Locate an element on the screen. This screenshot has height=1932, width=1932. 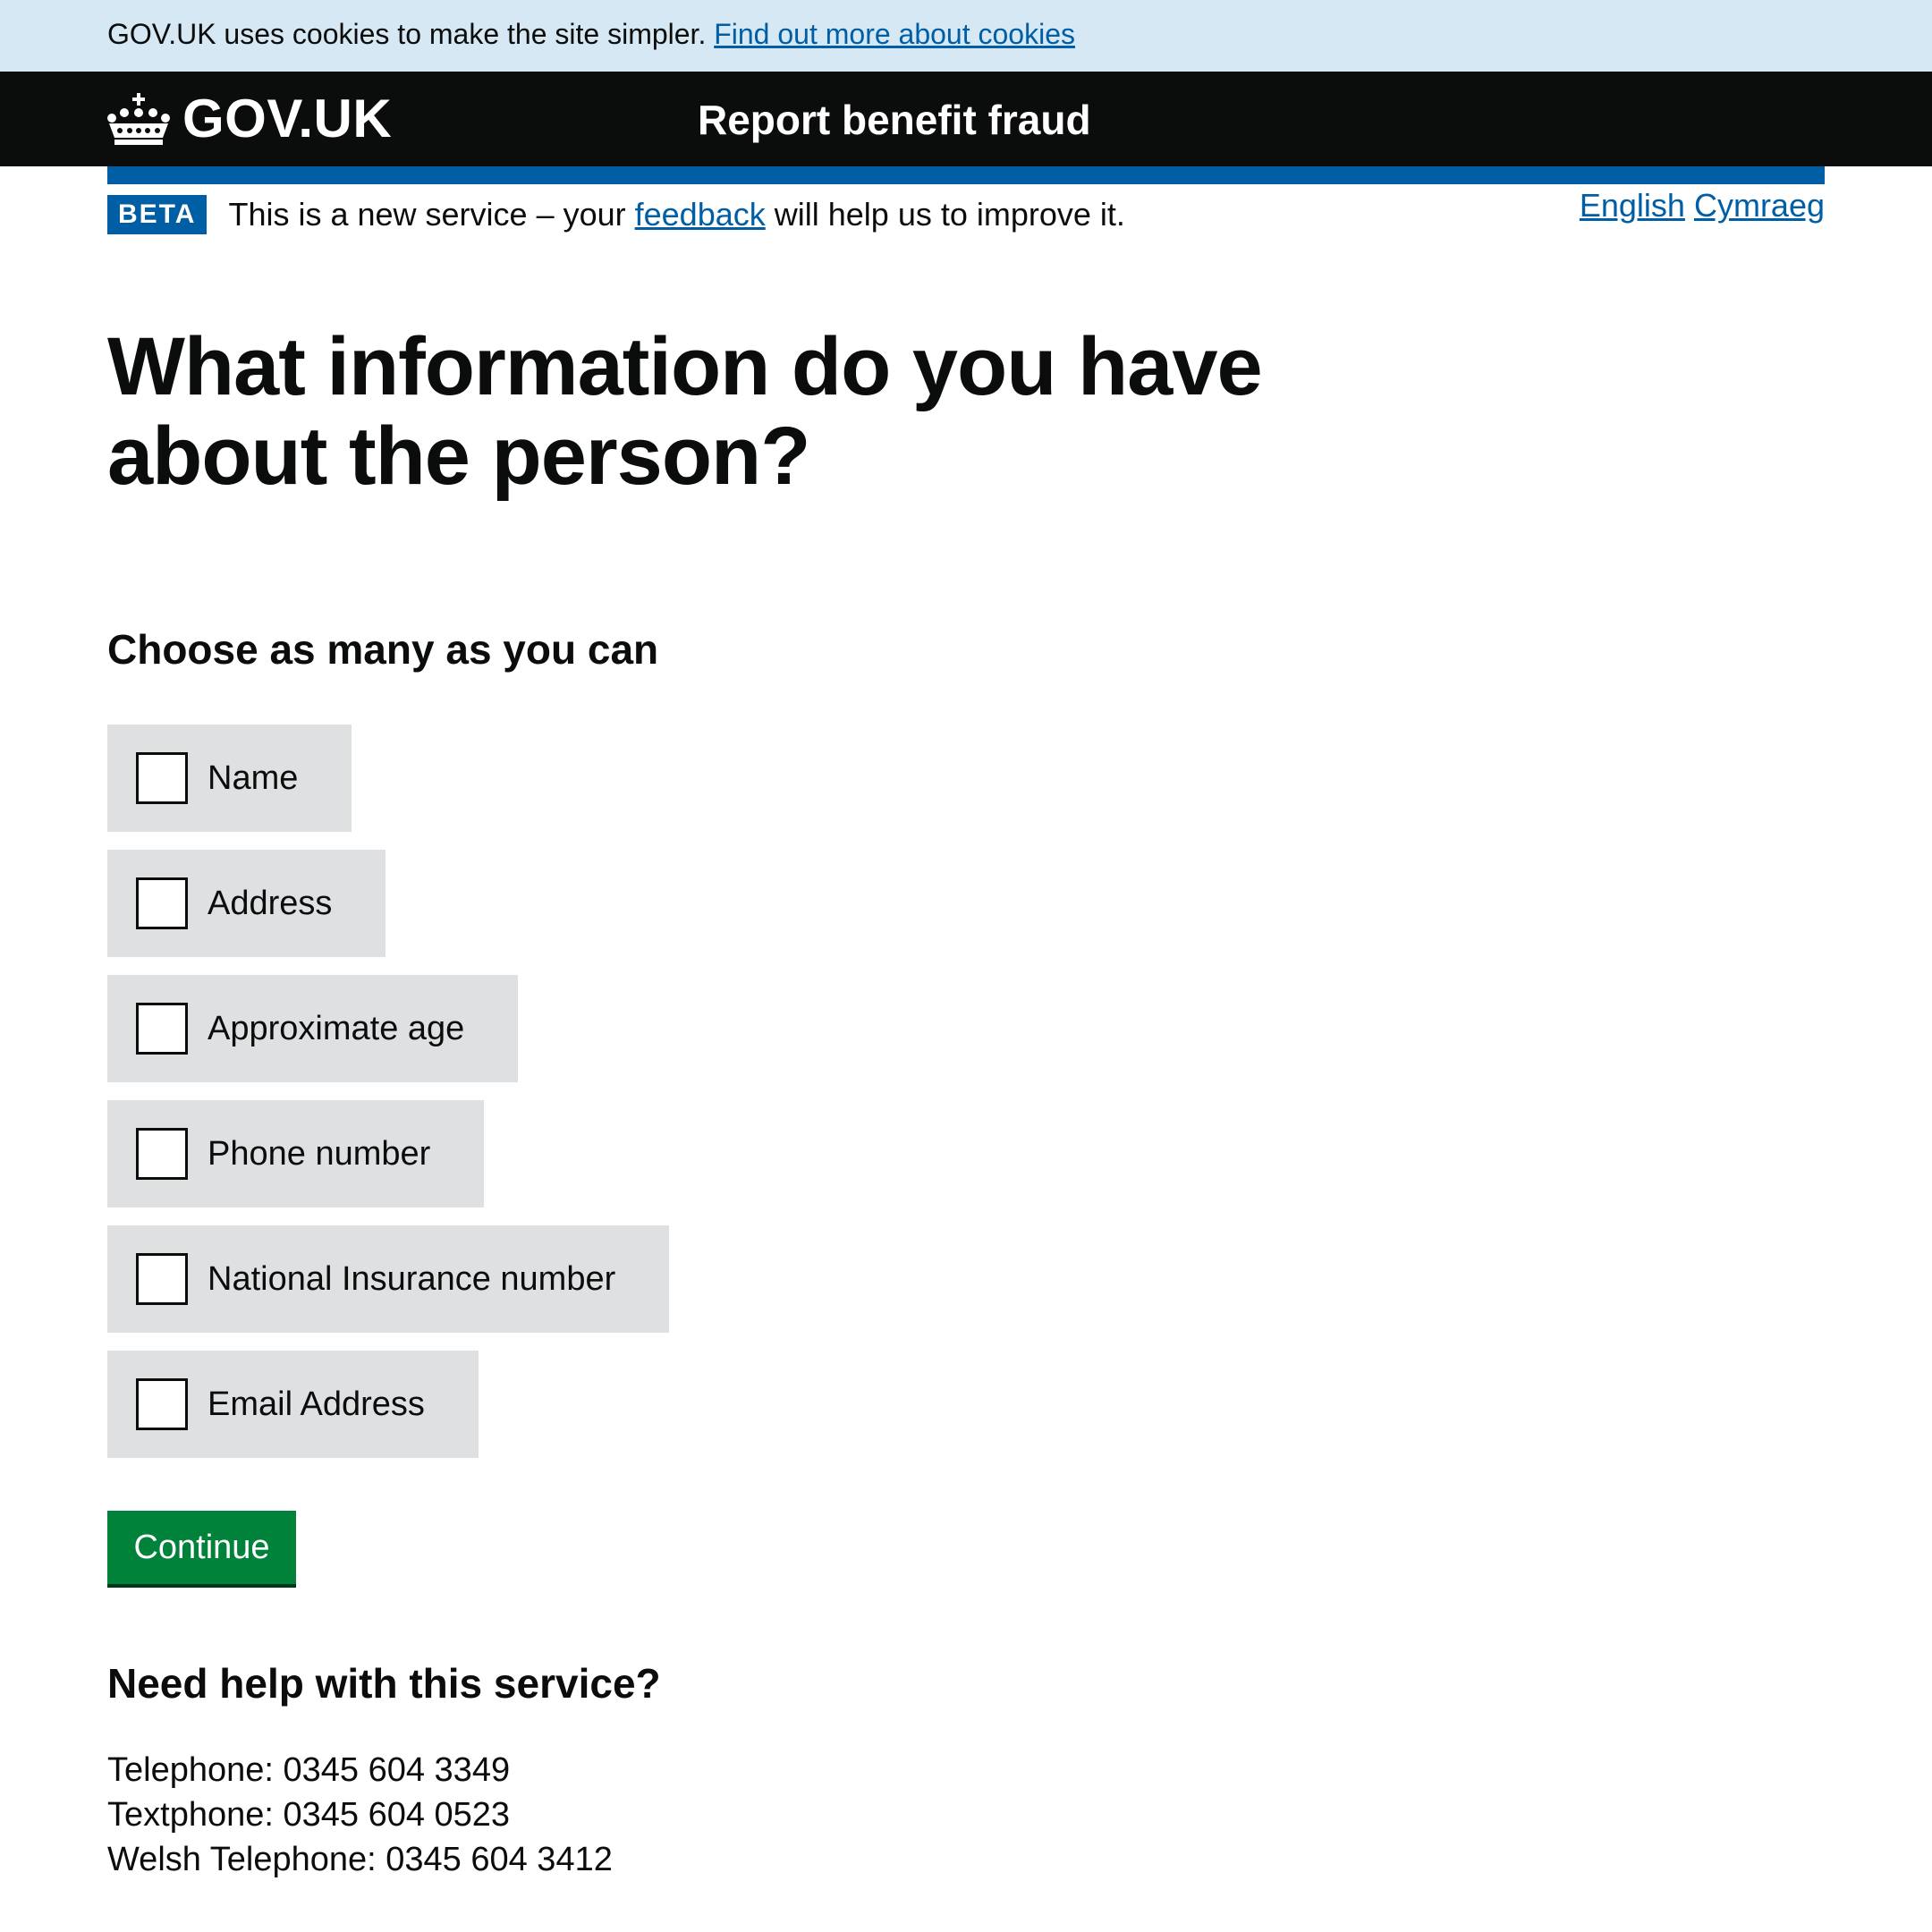
site-header: GOV.UK Report benefit fraud is located at coordinates (966, 119).